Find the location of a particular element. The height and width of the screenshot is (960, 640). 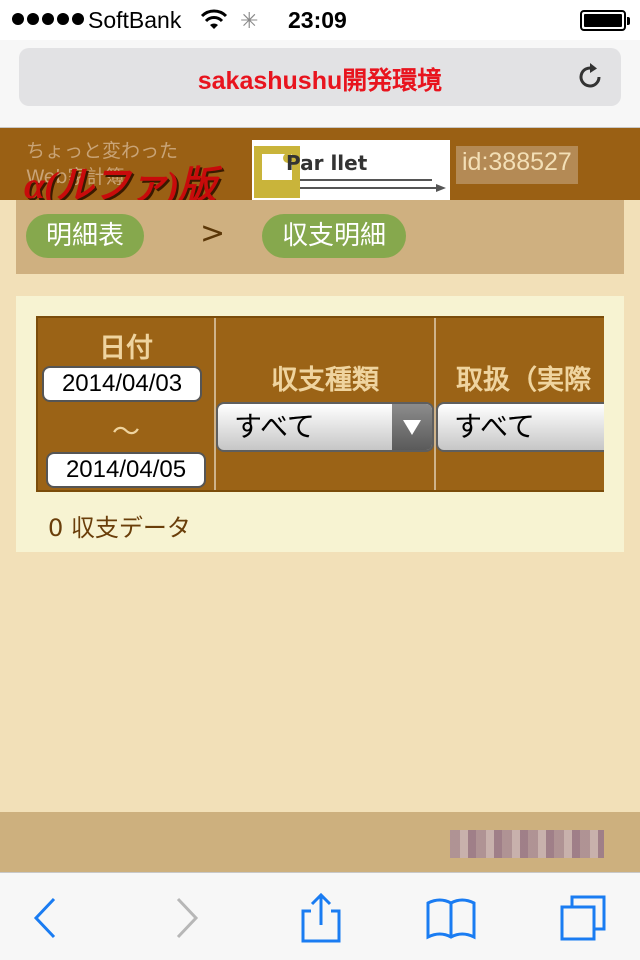

status-time: 23:09 is located at coordinates (317, 20).